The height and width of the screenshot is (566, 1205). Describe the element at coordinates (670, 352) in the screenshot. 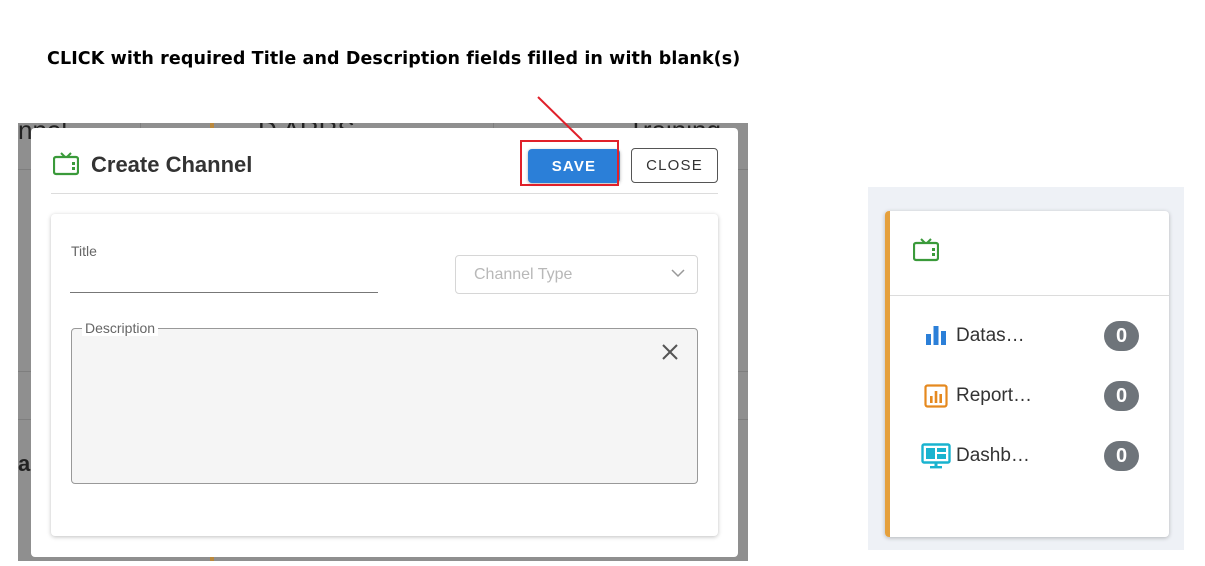

I see `clear-icon` at that location.